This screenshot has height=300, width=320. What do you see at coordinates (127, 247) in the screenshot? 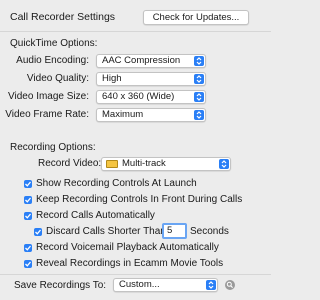
I see `record-voicemail-label: Record Voicemail Playback Automatically` at bounding box center [127, 247].